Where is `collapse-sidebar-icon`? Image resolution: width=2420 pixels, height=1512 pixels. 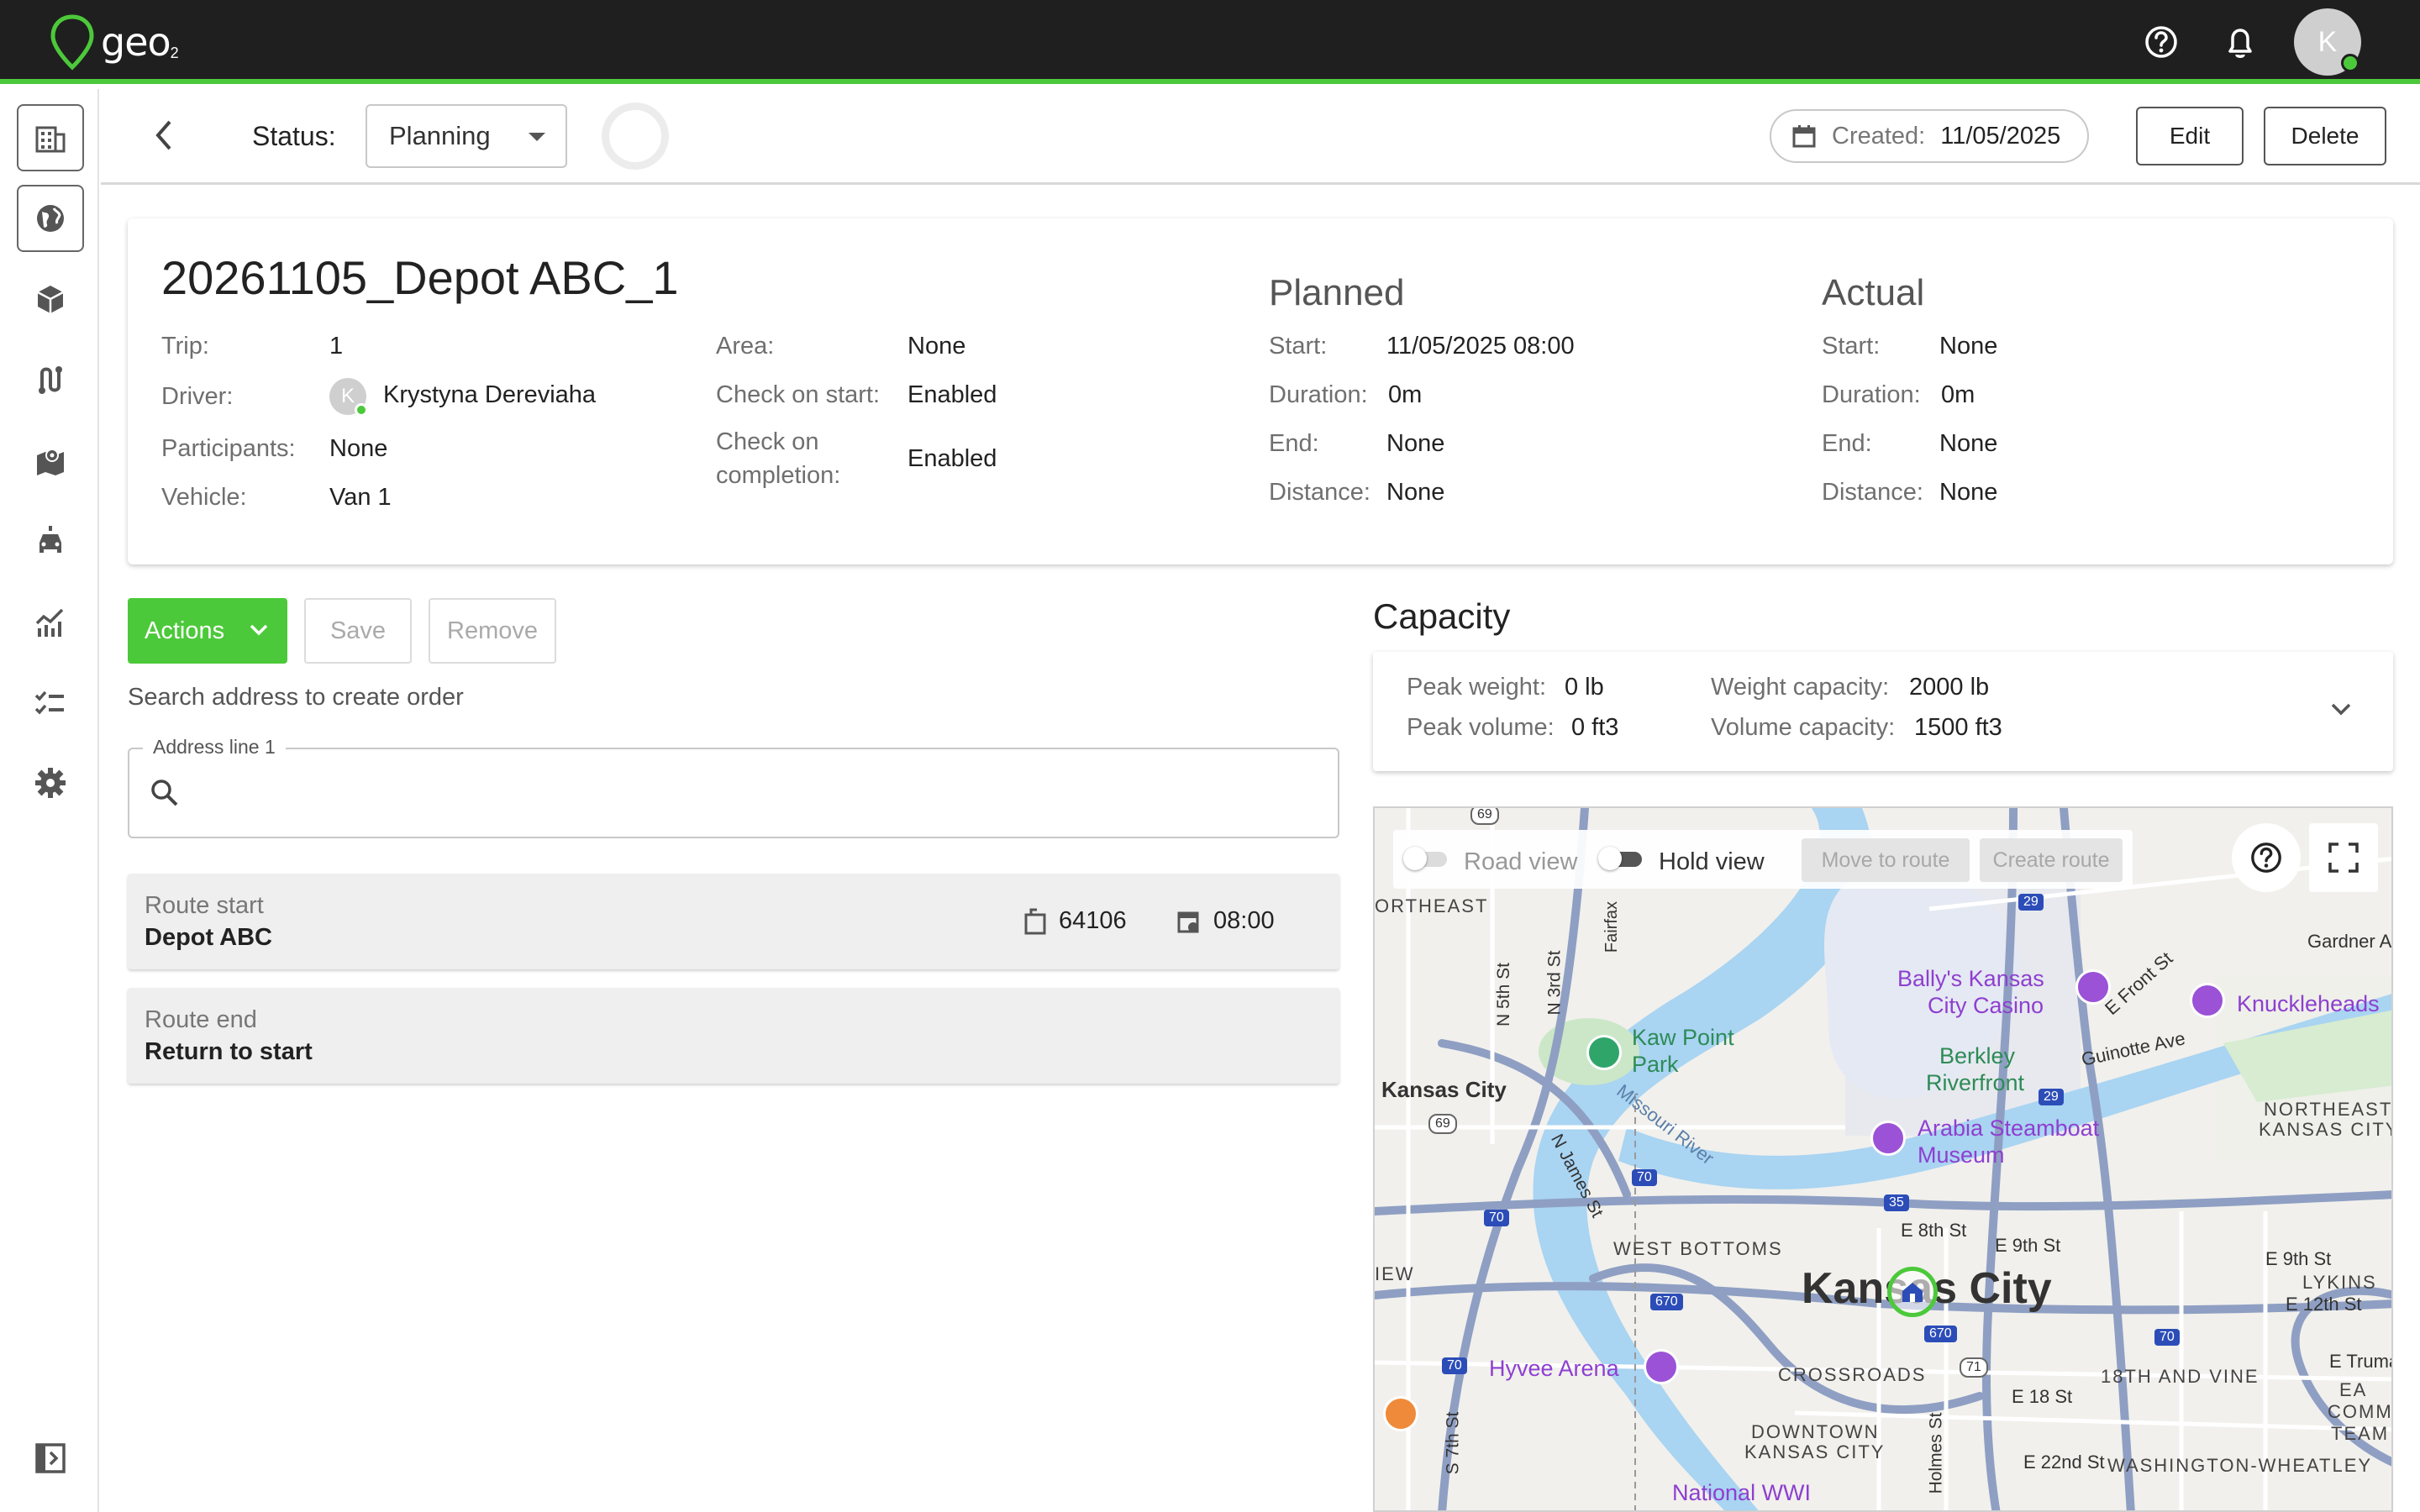
collapse-sidebar-icon is located at coordinates (51, 1458).